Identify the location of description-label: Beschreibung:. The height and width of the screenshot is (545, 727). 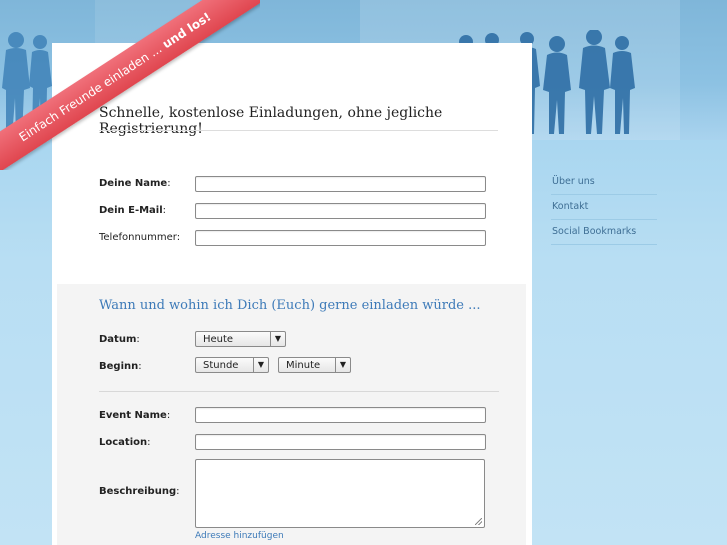
(139, 491).